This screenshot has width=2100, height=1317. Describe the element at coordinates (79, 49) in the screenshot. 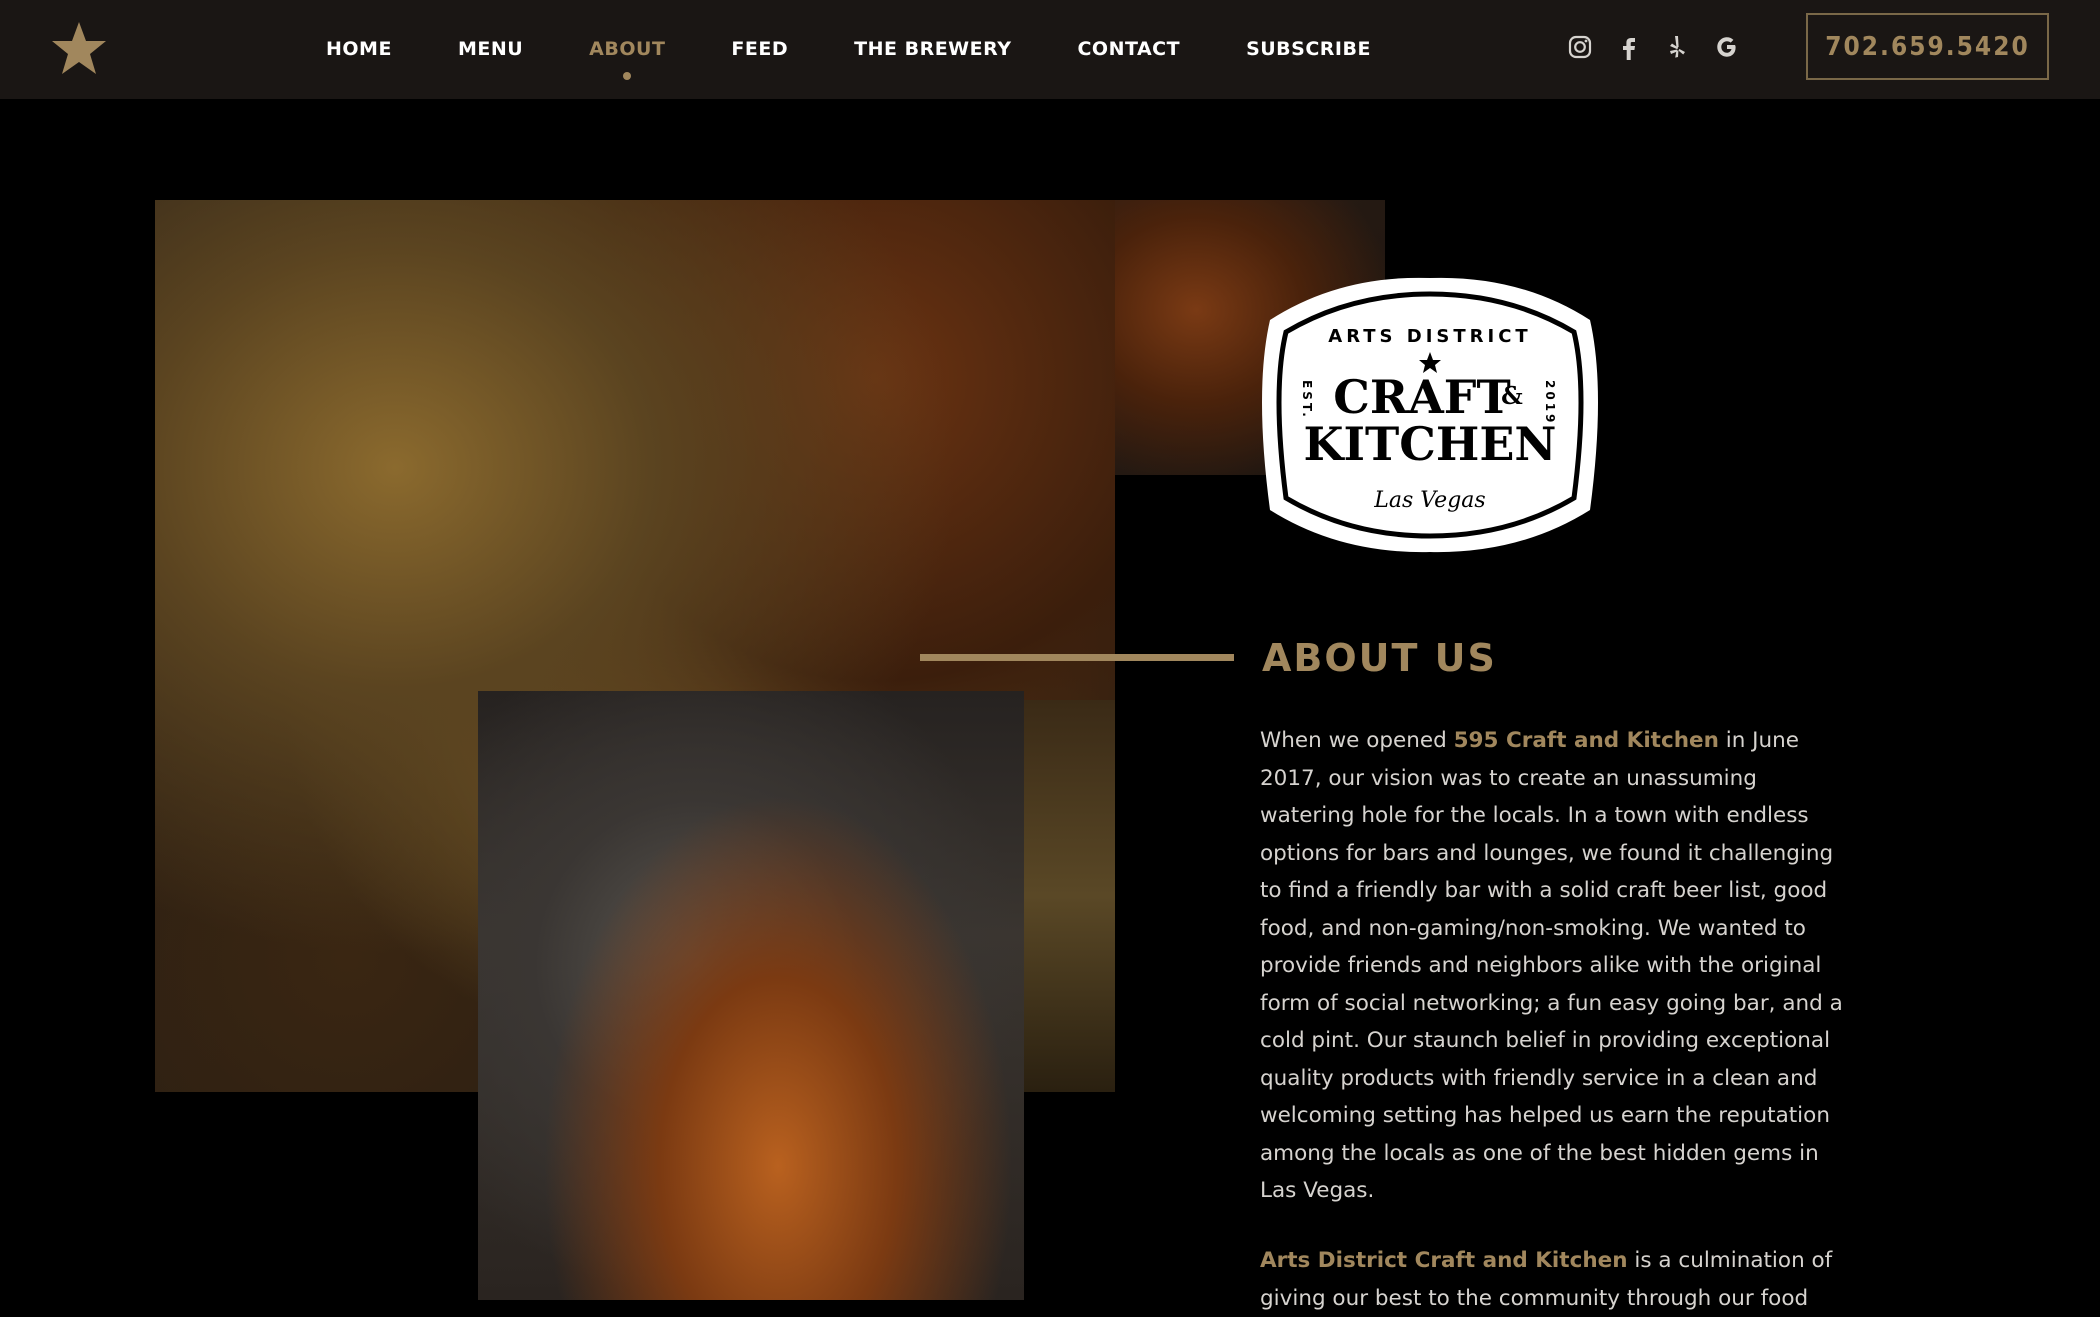

I see `star-logo-icon` at that location.